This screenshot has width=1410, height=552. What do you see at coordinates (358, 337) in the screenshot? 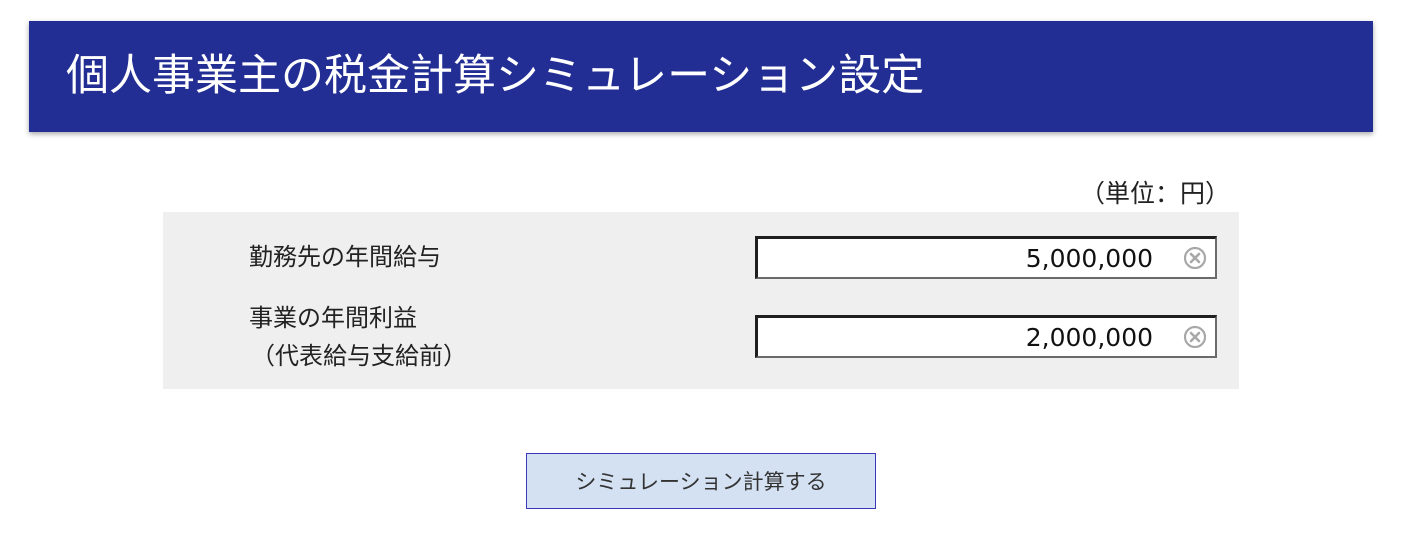
I see `profit-label: 事業の年間利益 （代表給与支給前）` at bounding box center [358, 337].